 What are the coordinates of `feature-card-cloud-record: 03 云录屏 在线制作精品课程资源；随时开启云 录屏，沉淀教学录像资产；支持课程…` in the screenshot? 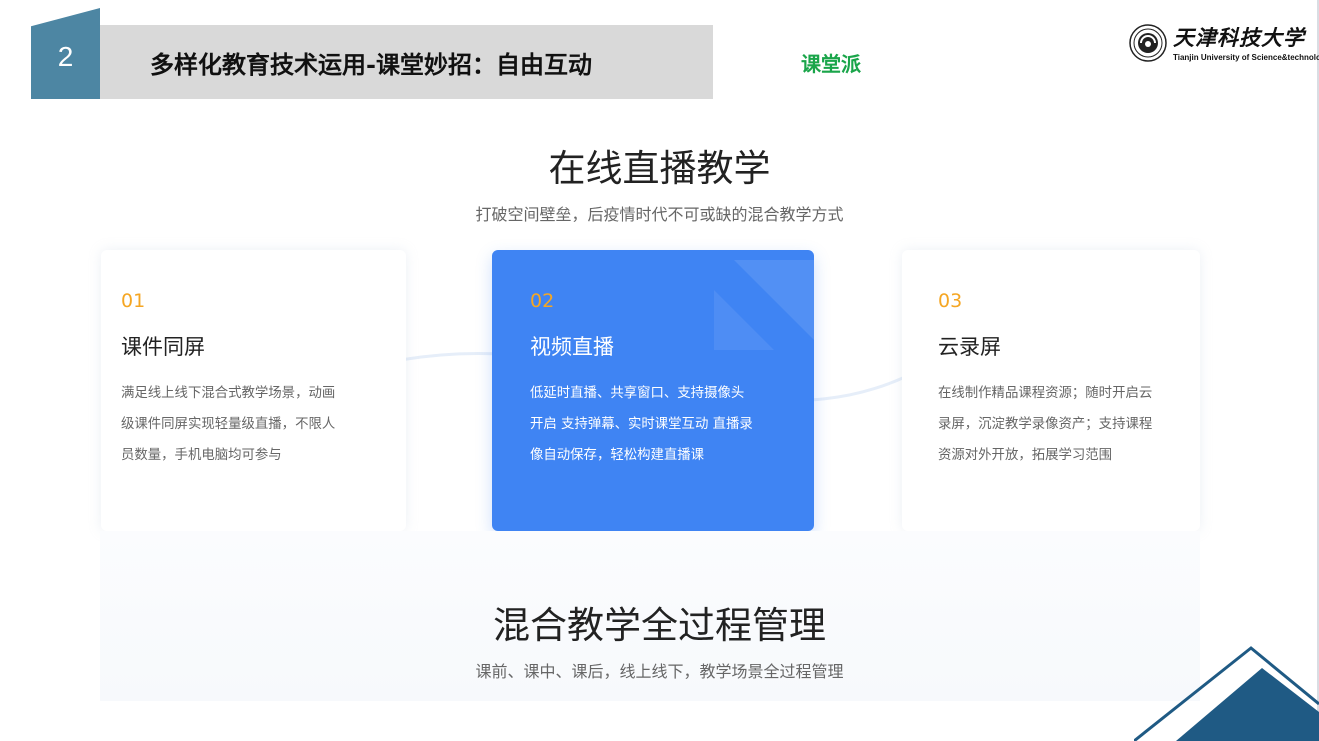 It's located at (1051, 390).